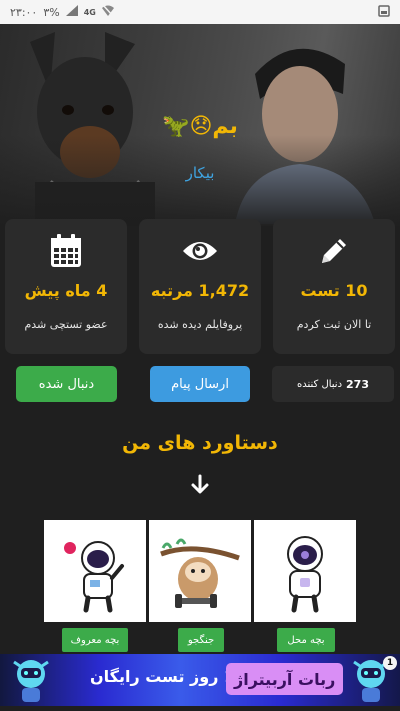 This screenshot has height=711, width=400. I want to click on follow-button: دنبال شده, so click(66, 384).